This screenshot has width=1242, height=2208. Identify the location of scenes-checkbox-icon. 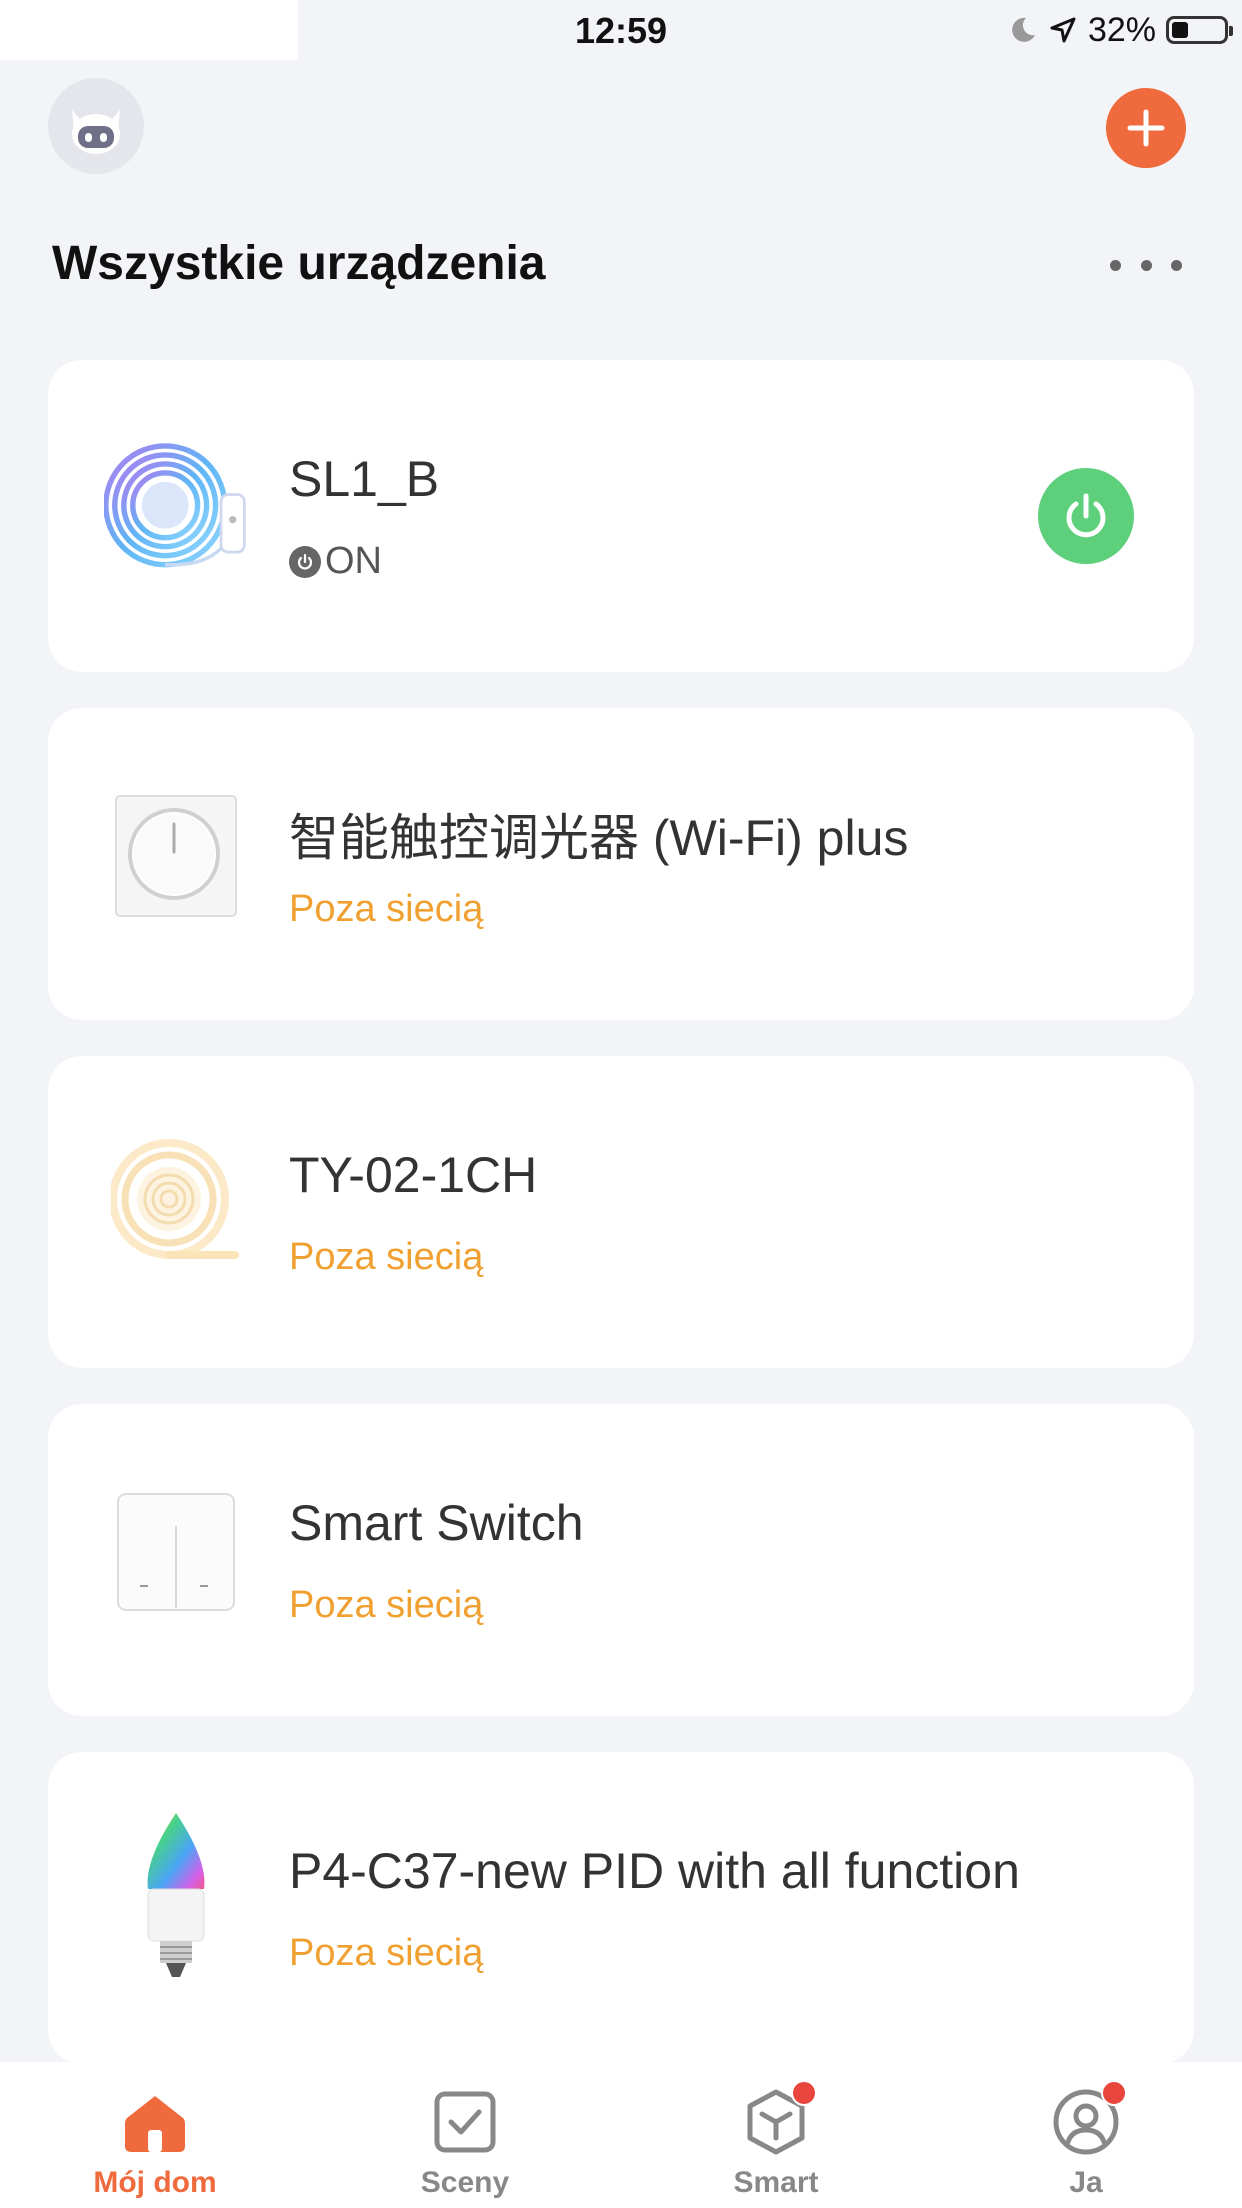
(465, 2122).